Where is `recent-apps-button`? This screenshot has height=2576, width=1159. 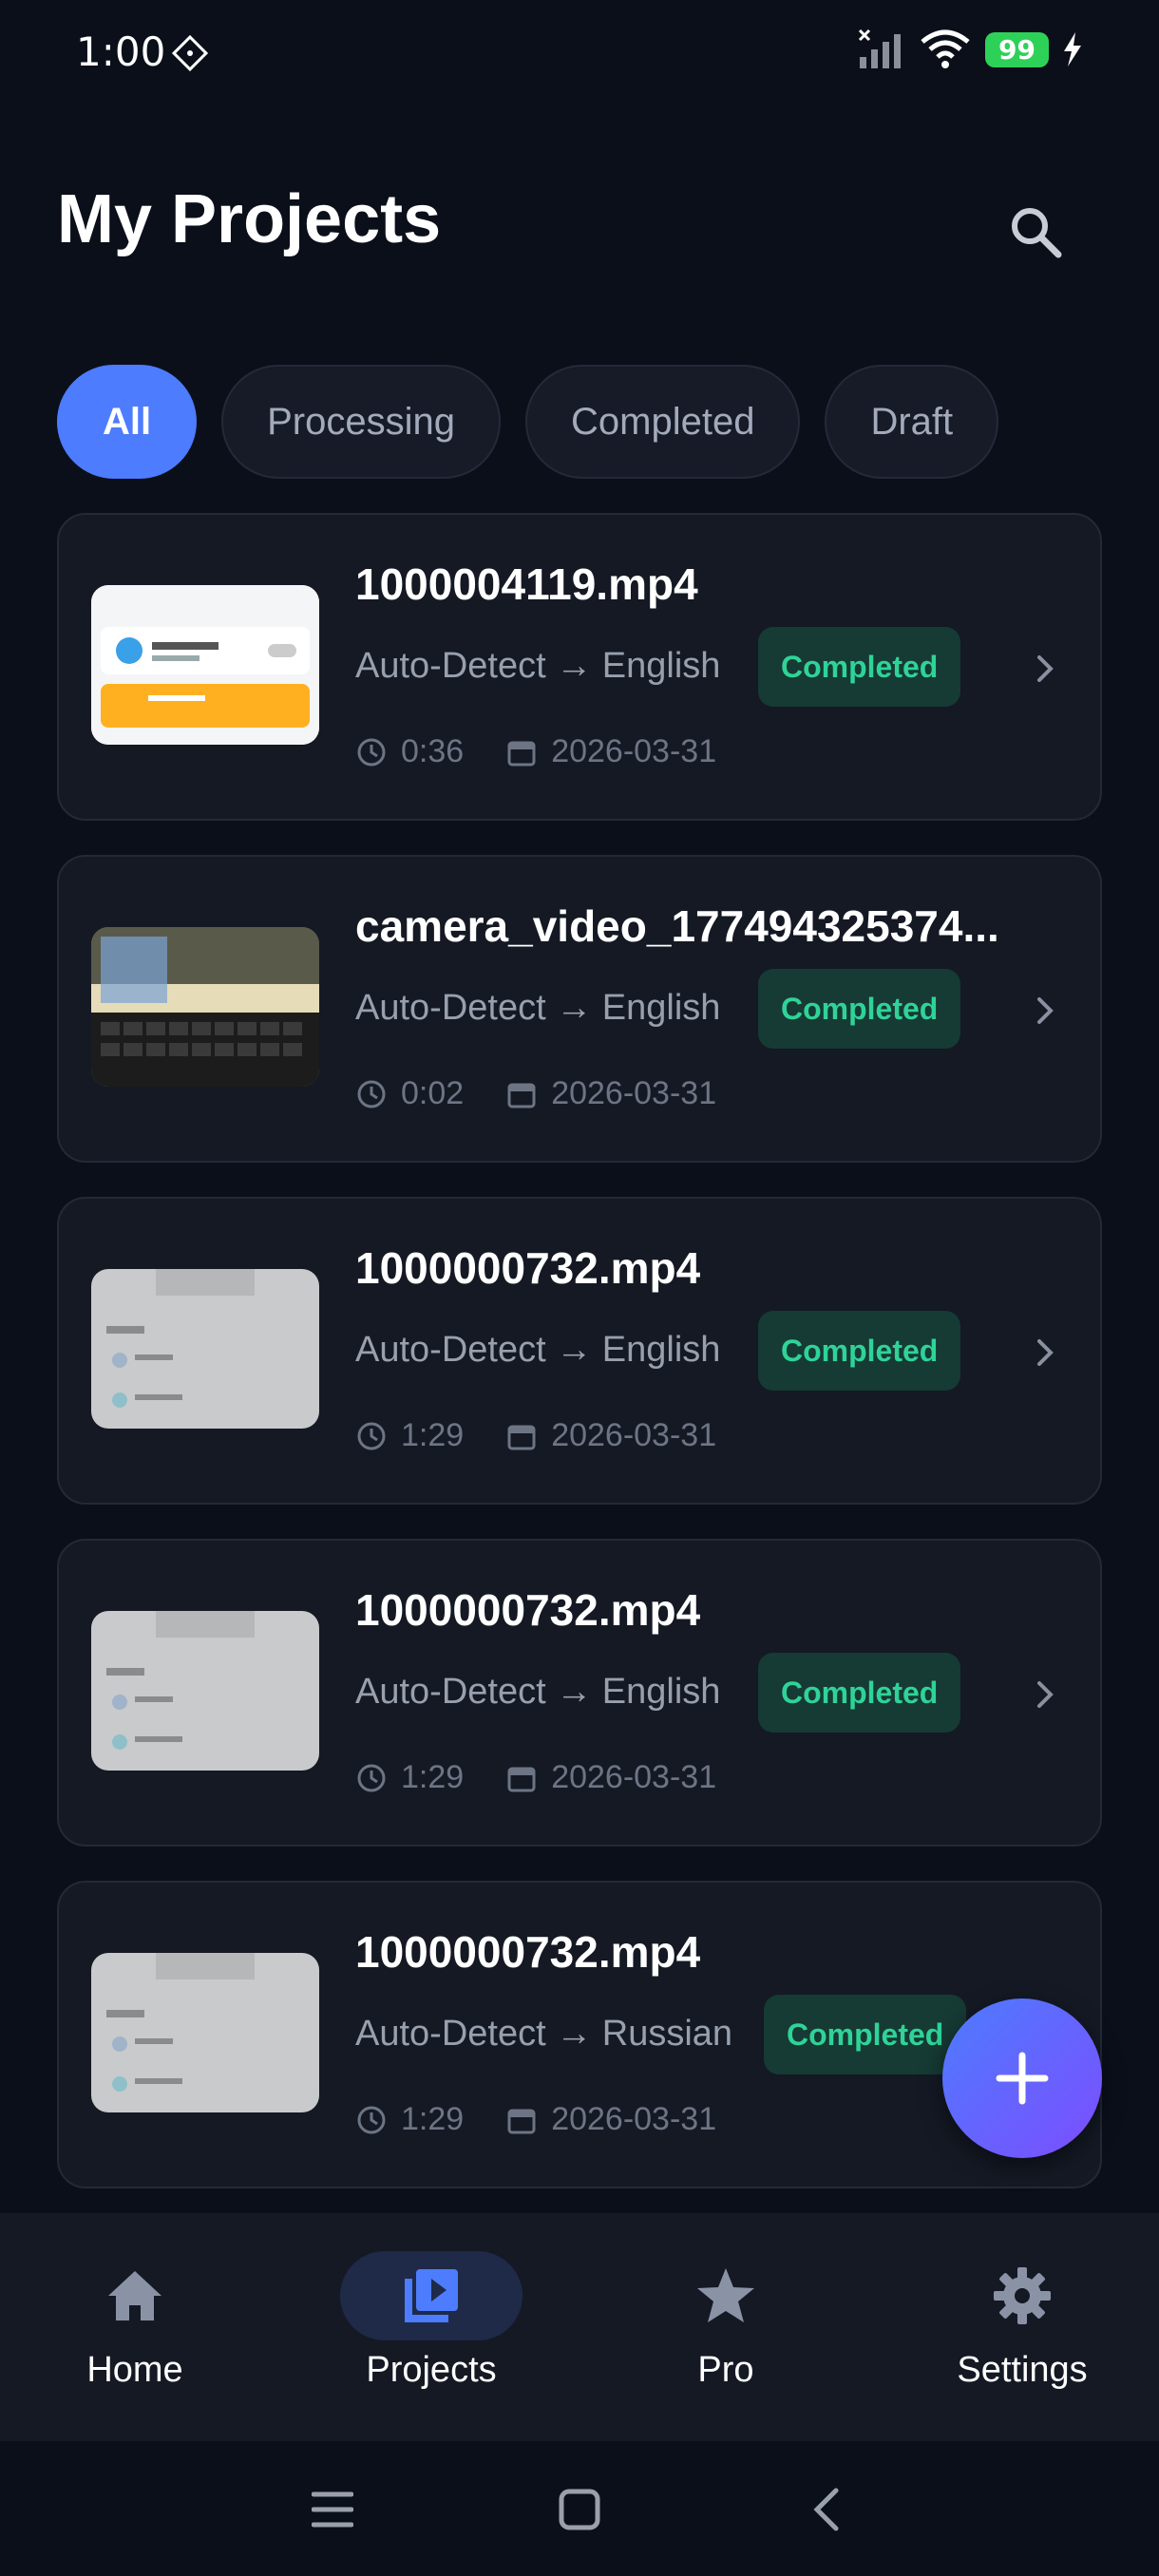
recent-apps-button is located at coordinates (332, 2509).